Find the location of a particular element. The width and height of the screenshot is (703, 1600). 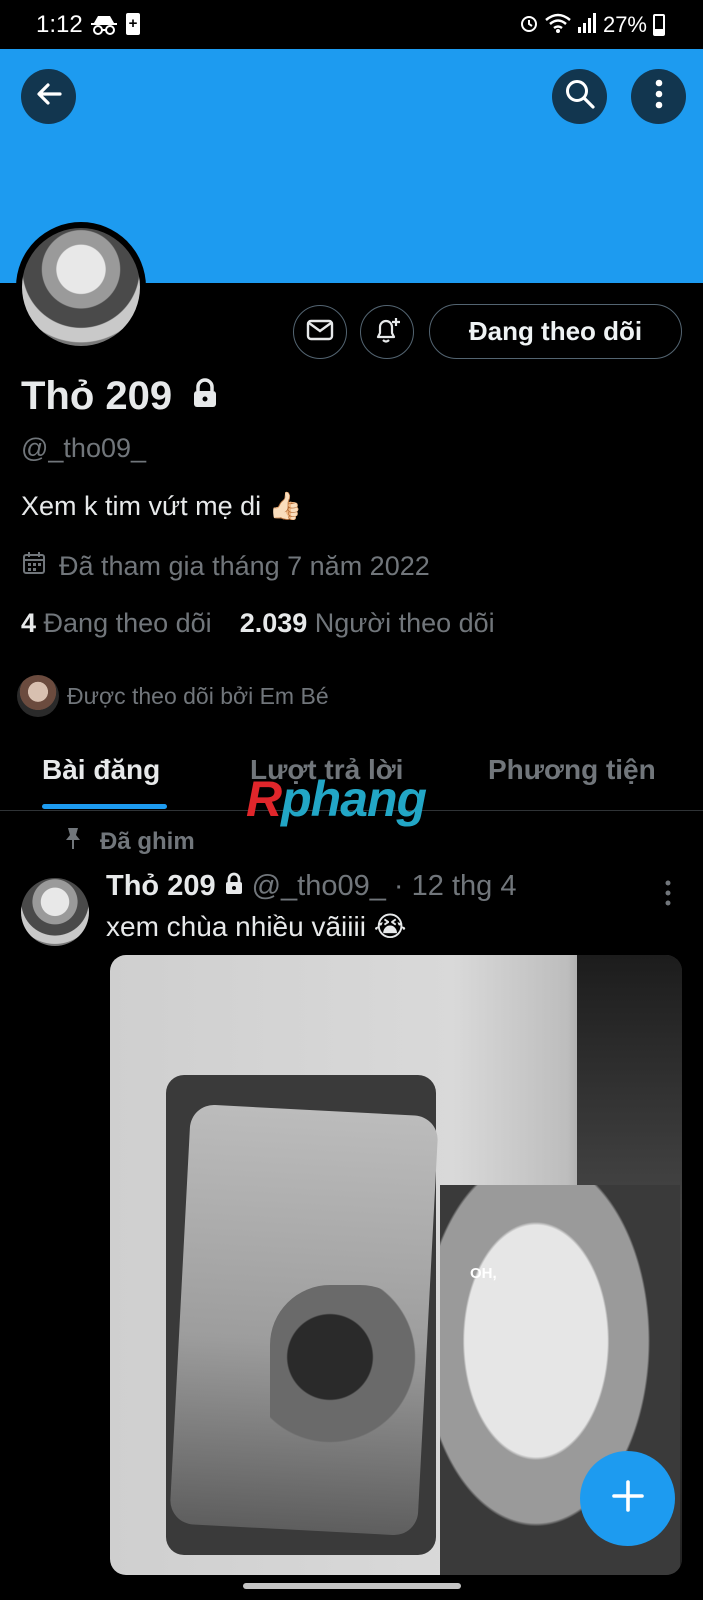

back-button is located at coordinates (48, 96).